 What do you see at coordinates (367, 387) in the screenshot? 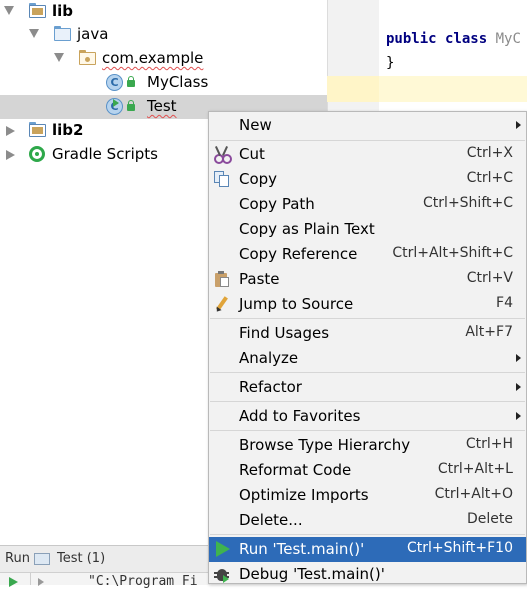
I see `menu-item-refactor: Refactor` at bounding box center [367, 387].